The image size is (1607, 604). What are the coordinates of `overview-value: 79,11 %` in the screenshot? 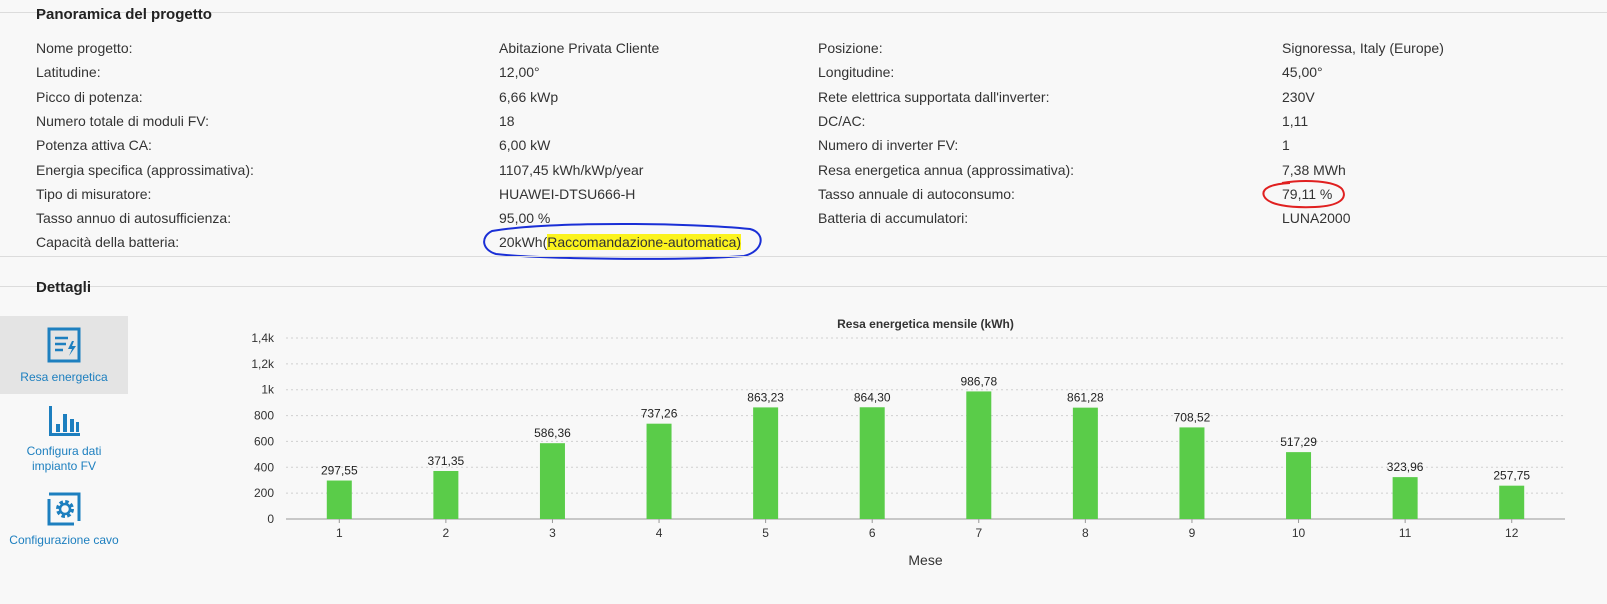 It's located at (1307, 194).